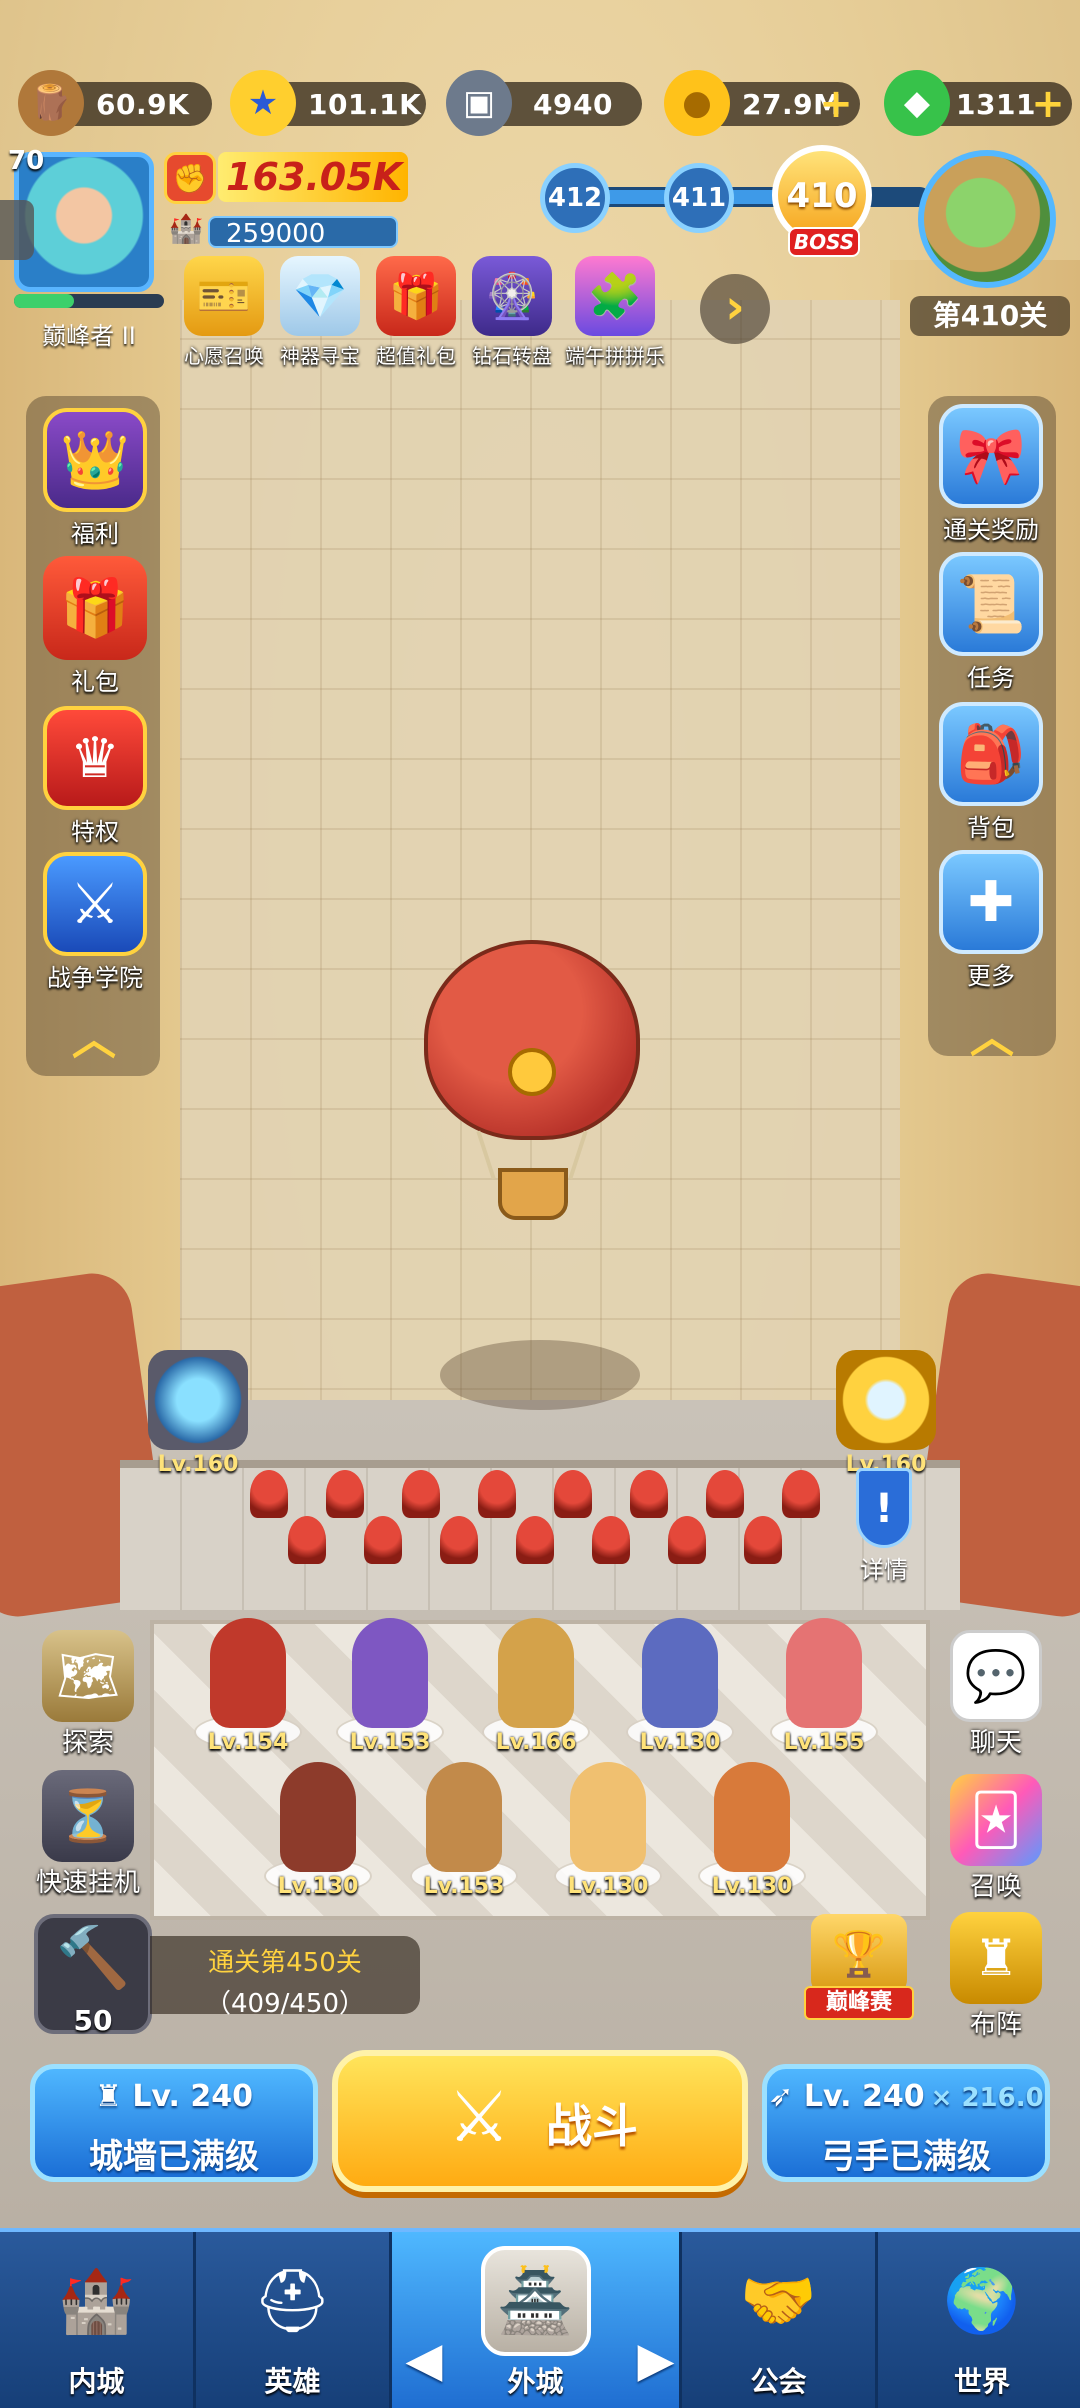  I want to click on left-menu-collapse-icon: ︿, so click(94, 1040).